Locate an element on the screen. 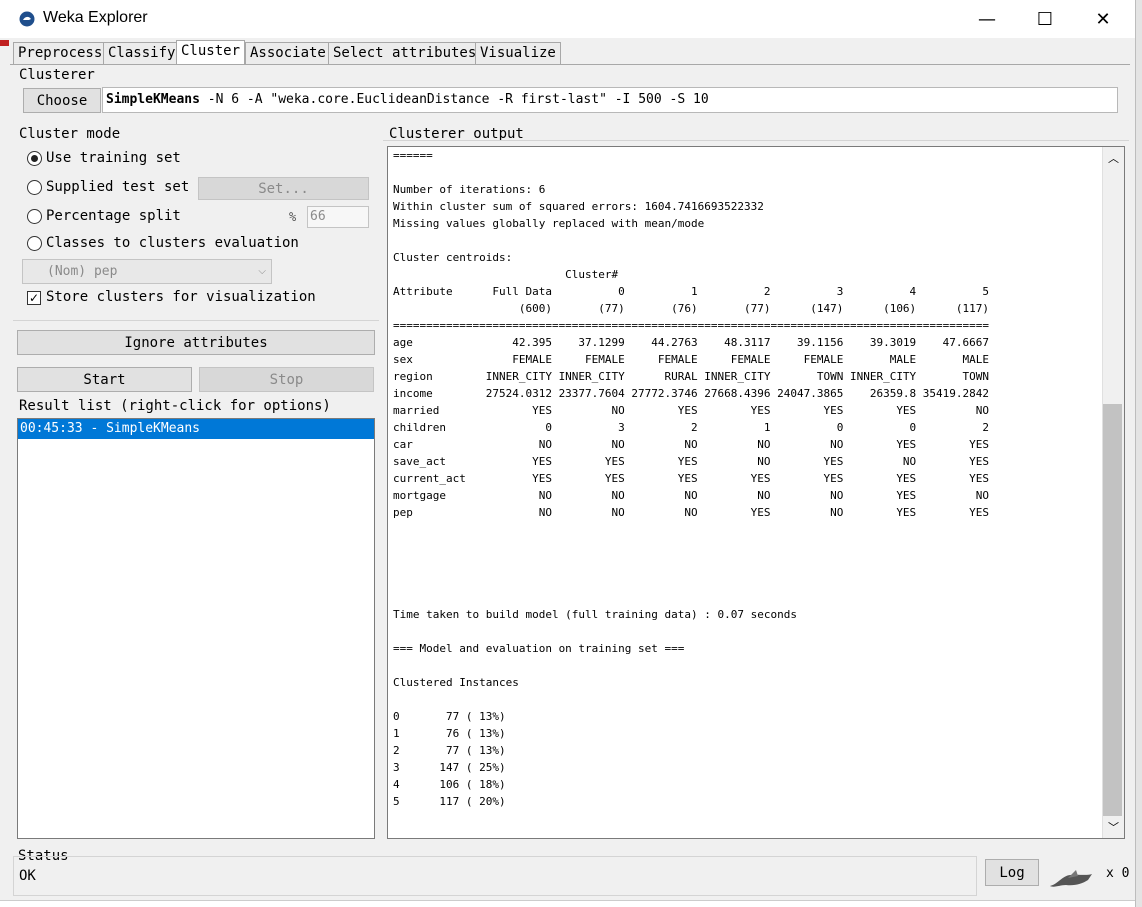  classes-to-clusters-radio is located at coordinates (34, 243).